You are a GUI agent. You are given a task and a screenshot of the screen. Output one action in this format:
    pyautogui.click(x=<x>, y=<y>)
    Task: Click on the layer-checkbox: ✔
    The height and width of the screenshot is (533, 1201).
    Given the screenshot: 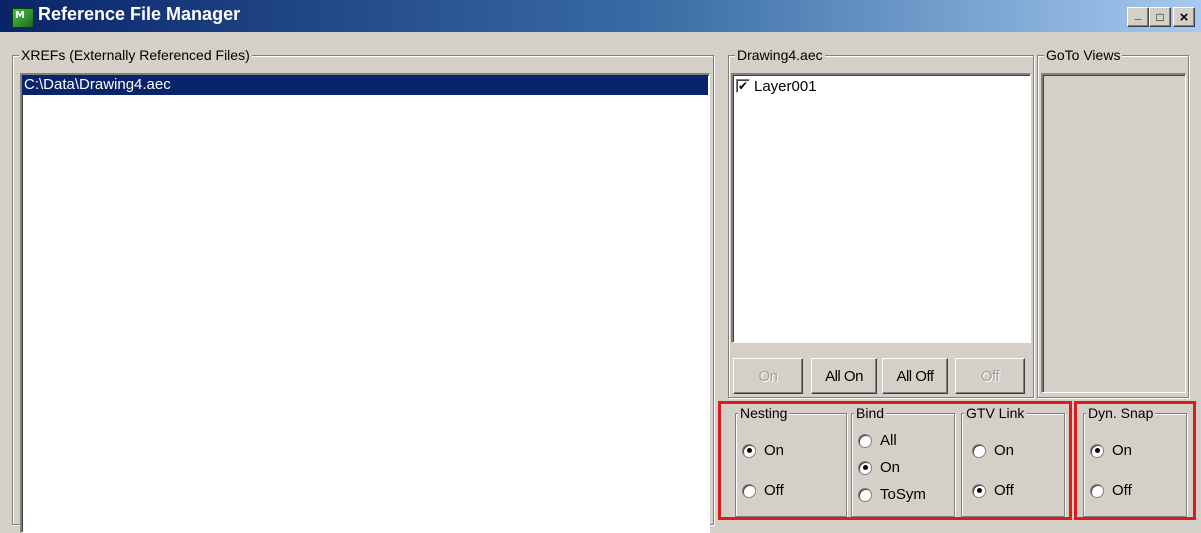 What is the action you would take?
    pyautogui.click(x=743, y=86)
    